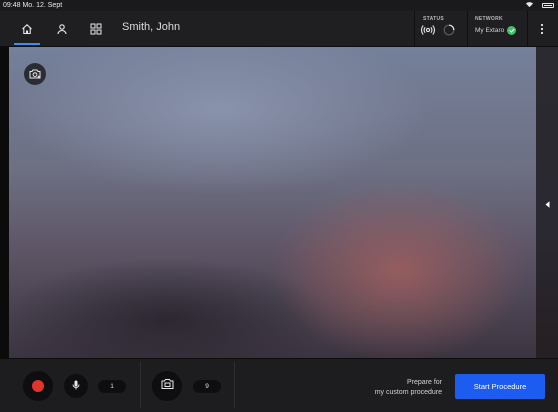  What do you see at coordinates (27, 44) in the screenshot?
I see `active-tab-indicator` at bounding box center [27, 44].